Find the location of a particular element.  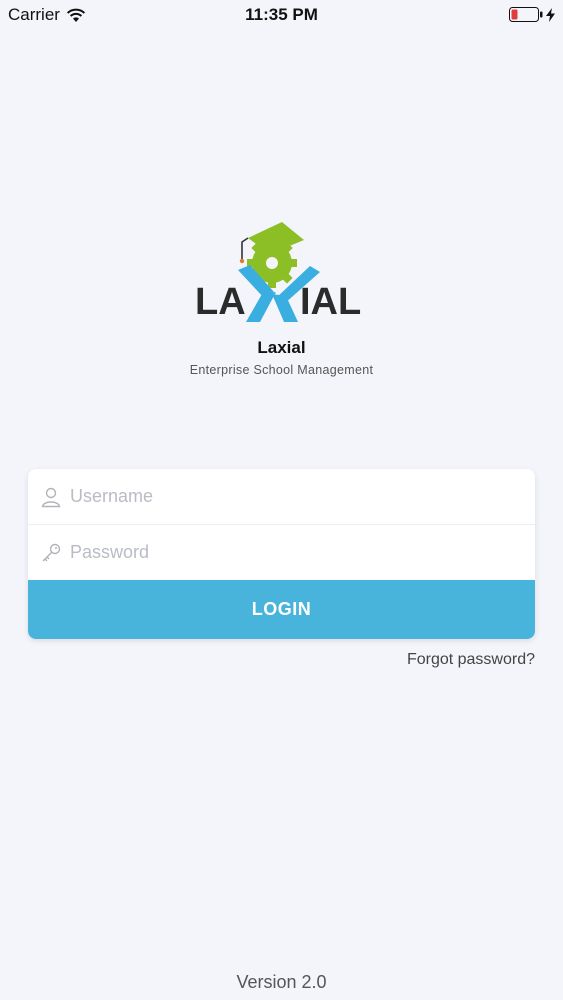

laxial-logo: LA IAL is located at coordinates (278, 272).